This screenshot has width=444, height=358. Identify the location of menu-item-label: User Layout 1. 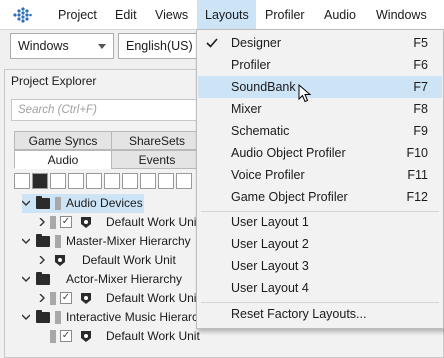
(270, 222).